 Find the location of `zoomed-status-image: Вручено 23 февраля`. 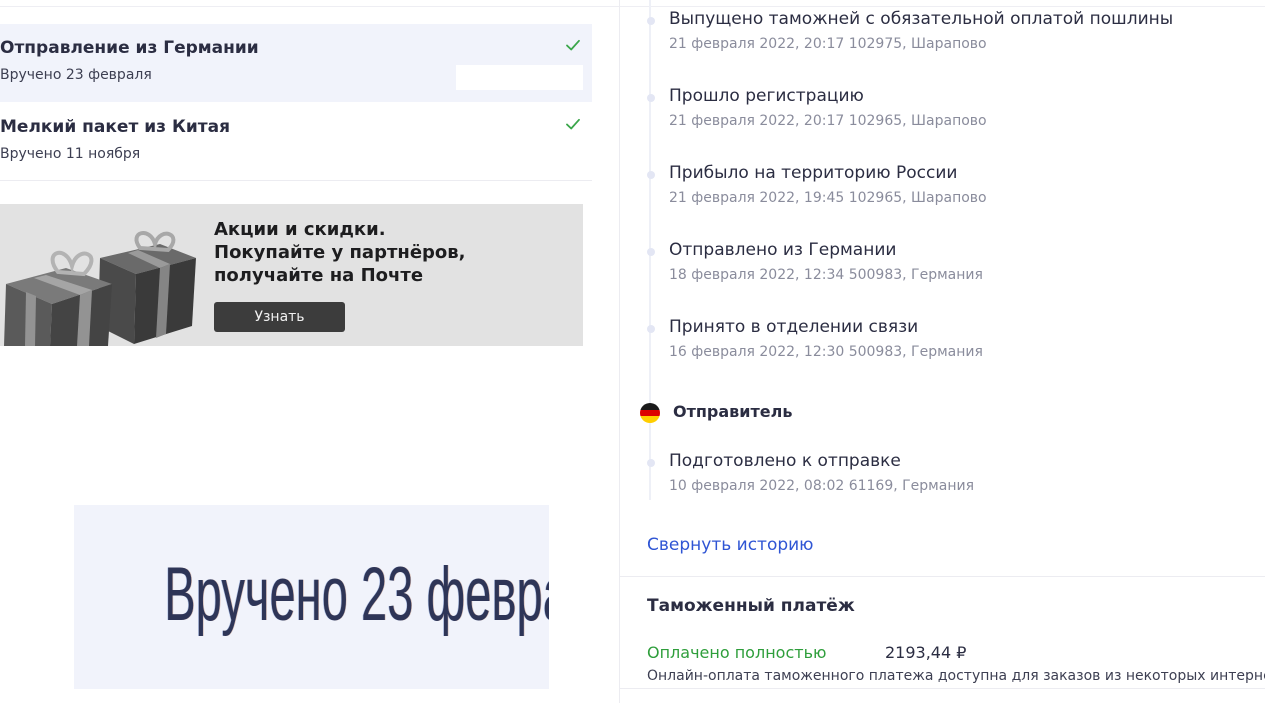

zoomed-status-image: Вручено 23 февраля is located at coordinates (311, 597).